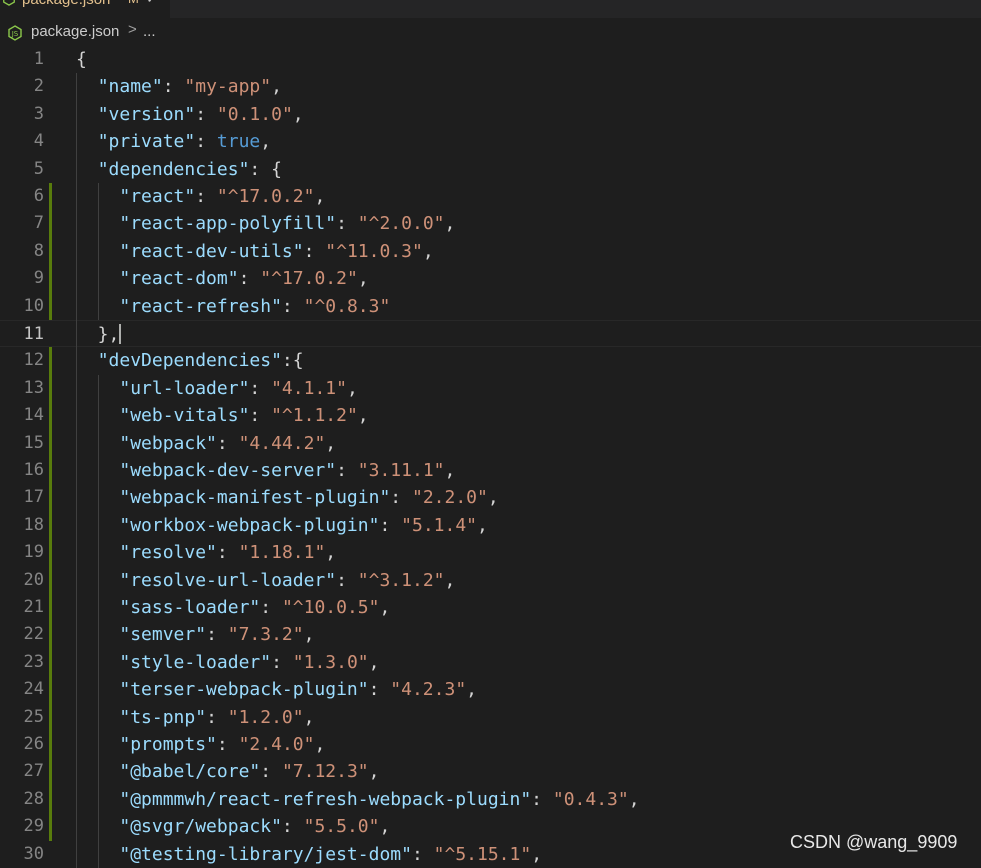 This screenshot has height=868, width=981. What do you see at coordinates (244, 690) in the screenshot?
I see `json-key: "terser-webpack-plugin"` at bounding box center [244, 690].